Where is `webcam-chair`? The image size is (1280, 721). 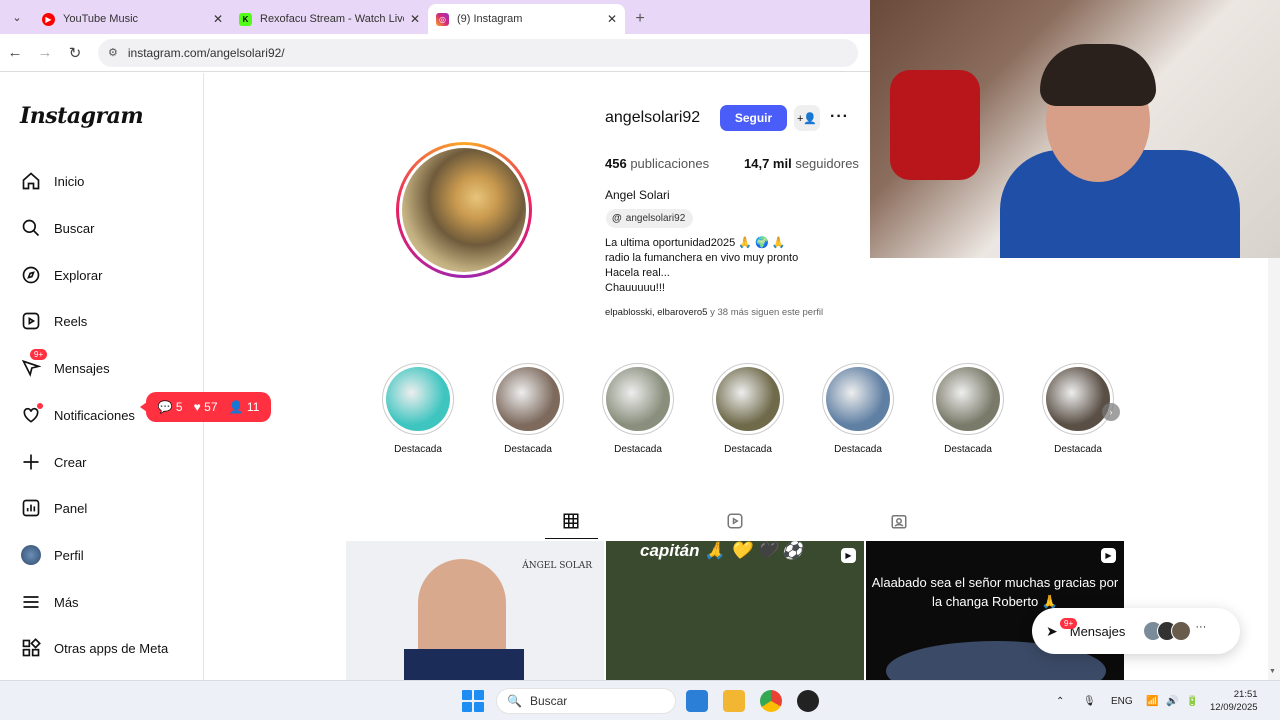
webcam-chair is located at coordinates (935, 125).